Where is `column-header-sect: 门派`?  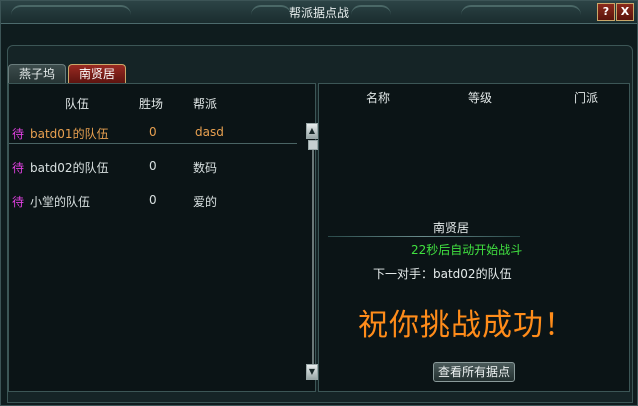 column-header-sect: 门派 is located at coordinates (586, 98).